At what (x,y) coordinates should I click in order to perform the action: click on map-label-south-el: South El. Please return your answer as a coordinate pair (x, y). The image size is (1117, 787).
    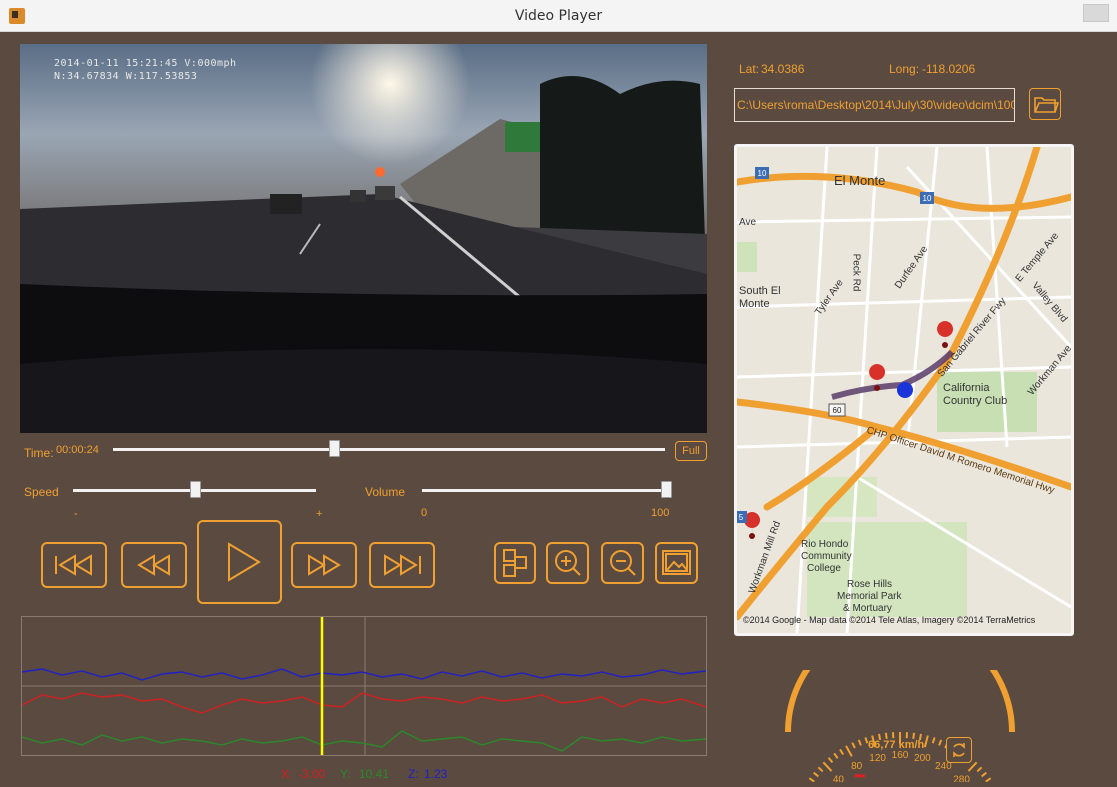
    Looking at the image, I should click on (760, 291).